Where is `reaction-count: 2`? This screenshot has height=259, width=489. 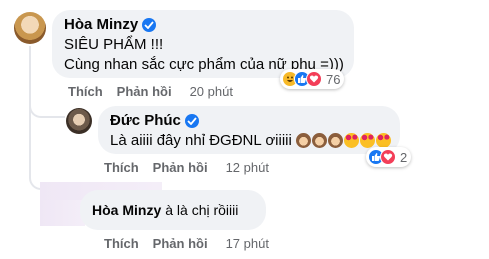
reaction-count: 2 is located at coordinates (404, 157).